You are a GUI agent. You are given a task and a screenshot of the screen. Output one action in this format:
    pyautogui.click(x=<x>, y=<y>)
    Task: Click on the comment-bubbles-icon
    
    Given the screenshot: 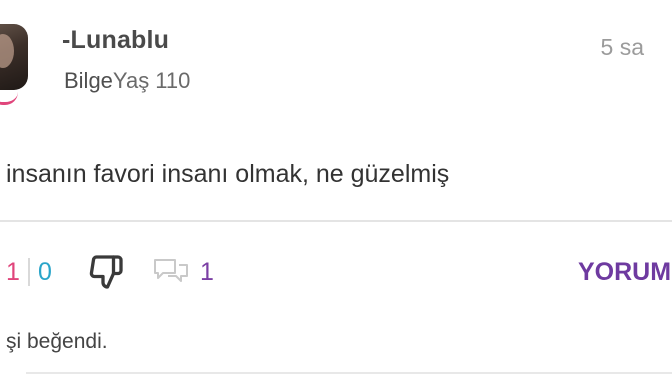 What is the action you would take?
    pyautogui.click(x=171, y=272)
    